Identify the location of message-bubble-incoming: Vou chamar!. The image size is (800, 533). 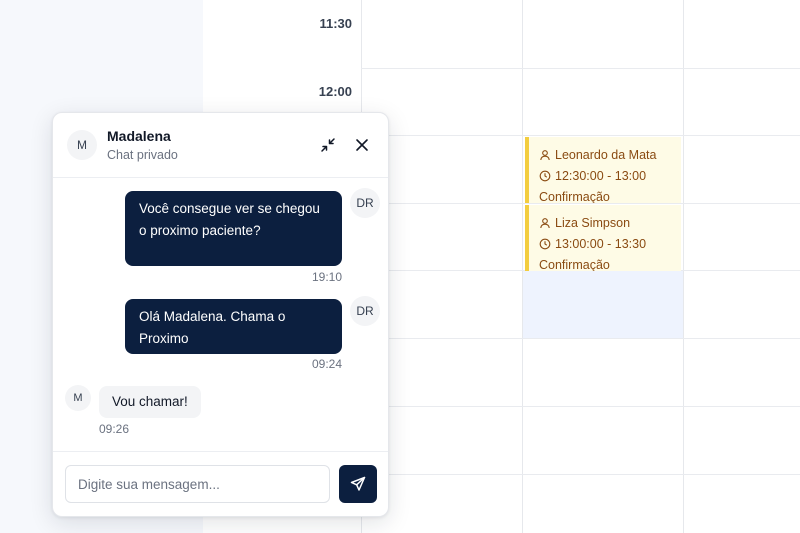
(150, 402).